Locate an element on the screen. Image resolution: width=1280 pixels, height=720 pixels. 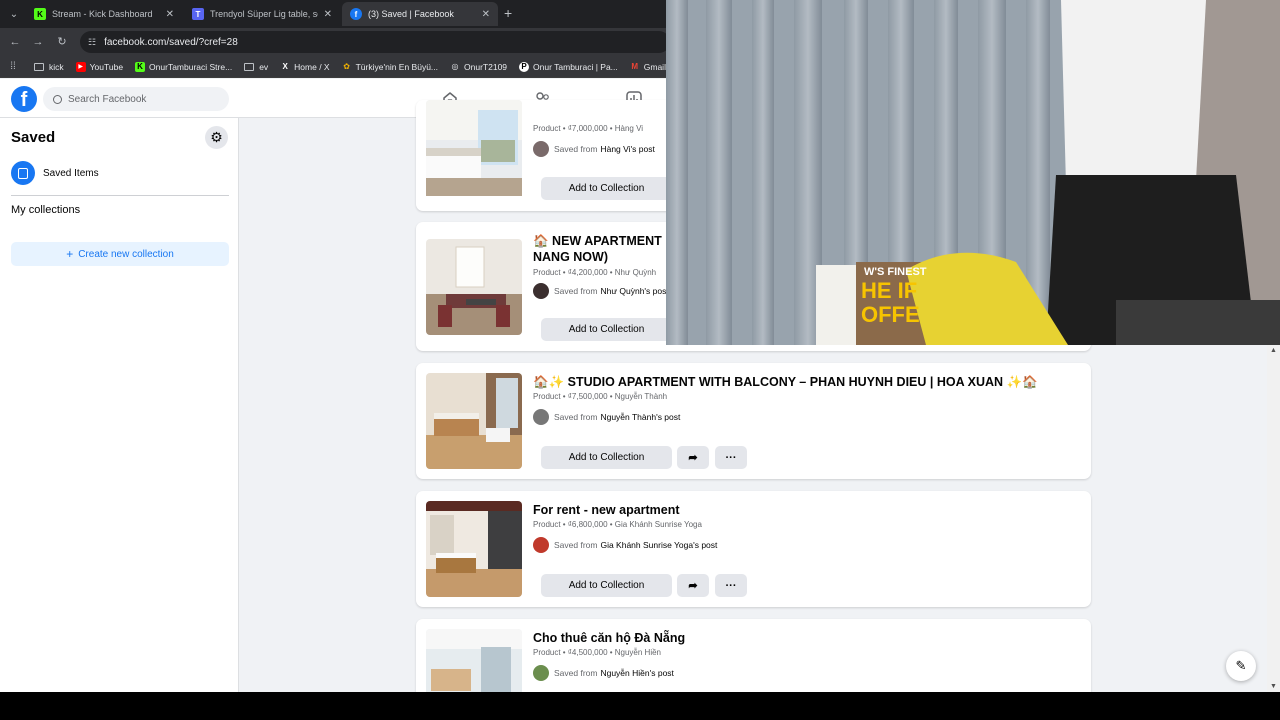
listing-title: For rent - new apartment is located at coordinates (606, 510).